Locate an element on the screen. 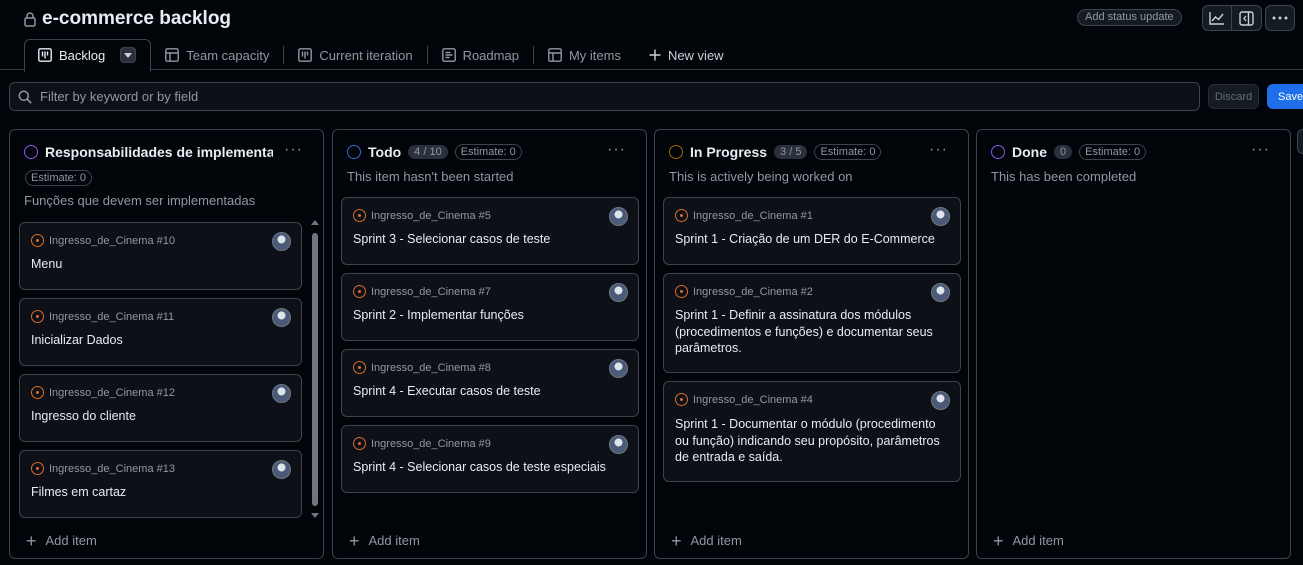 The width and height of the screenshot is (1303, 565). tab-roadmap: Roadmap is located at coordinates (480, 55).